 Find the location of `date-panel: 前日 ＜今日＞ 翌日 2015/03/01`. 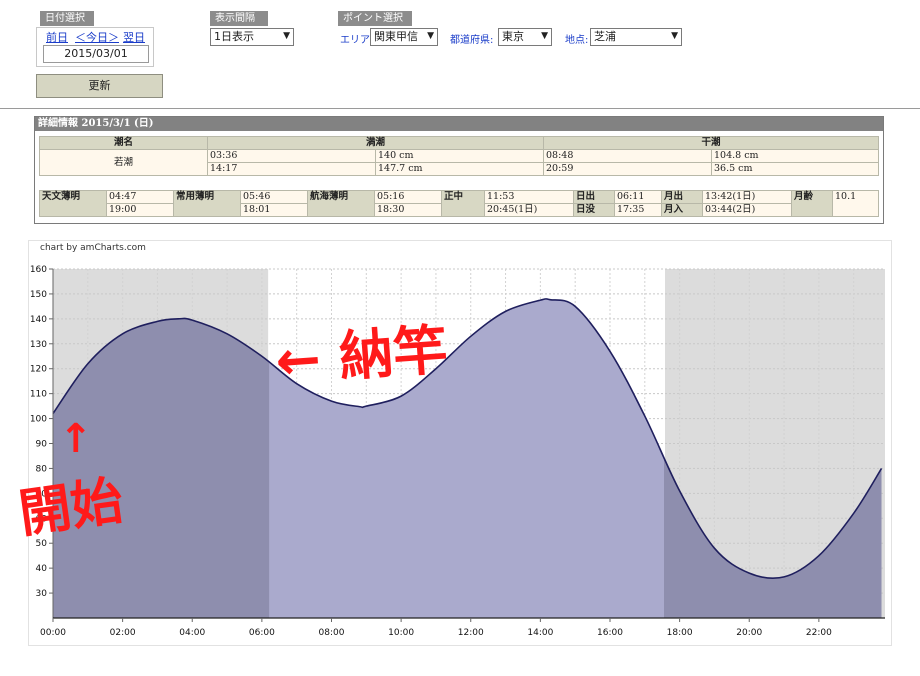

date-panel: 前日 ＜今日＞ 翌日 2015/03/01 is located at coordinates (95, 47).